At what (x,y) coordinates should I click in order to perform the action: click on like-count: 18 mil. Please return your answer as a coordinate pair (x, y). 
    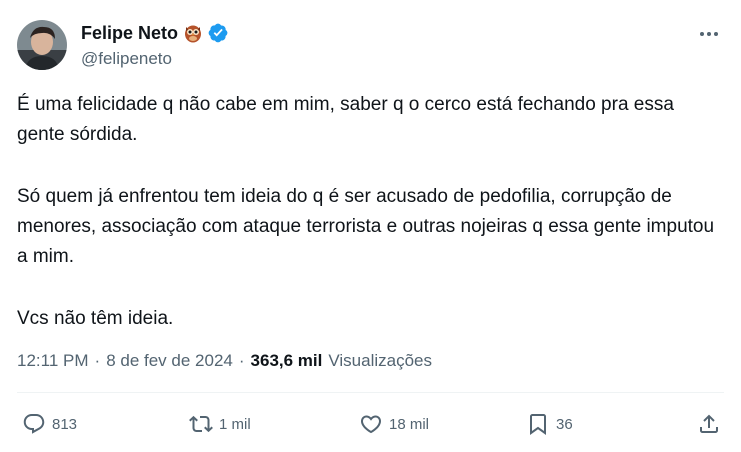
    Looking at the image, I should click on (409, 424).